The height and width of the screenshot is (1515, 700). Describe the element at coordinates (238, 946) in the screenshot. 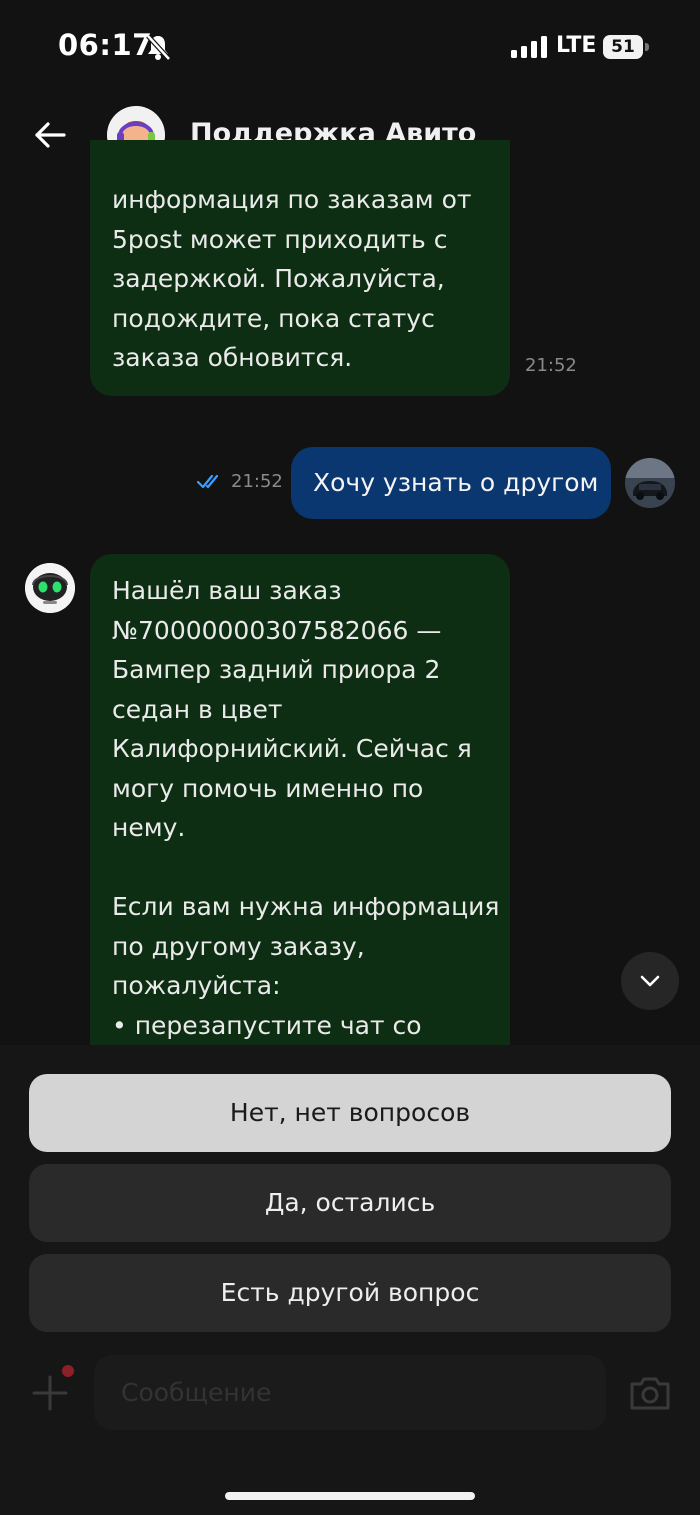

I see `message-line: по другому заказу,` at that location.